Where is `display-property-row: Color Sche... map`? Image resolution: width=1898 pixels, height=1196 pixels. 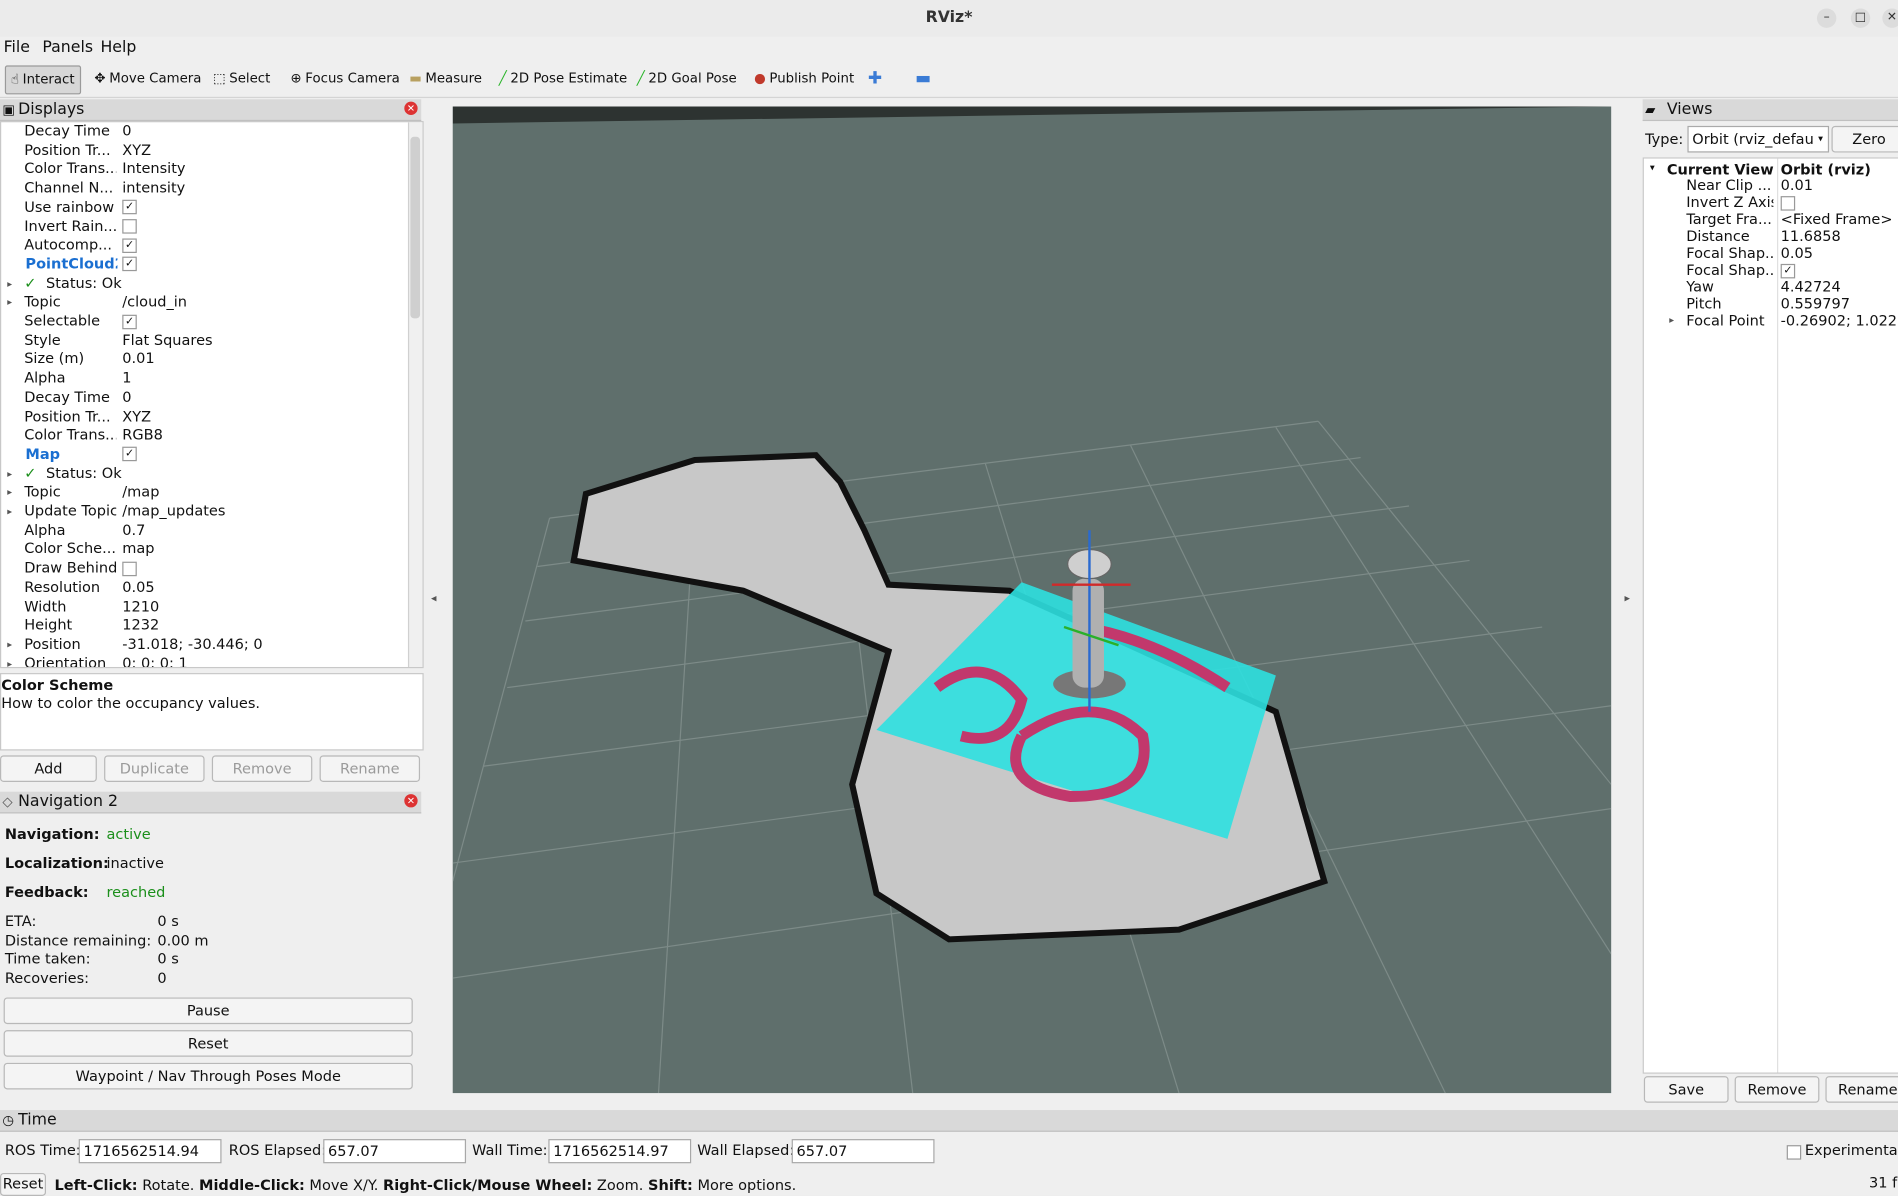 display-property-row: Color Sche... map is located at coordinates (204, 549).